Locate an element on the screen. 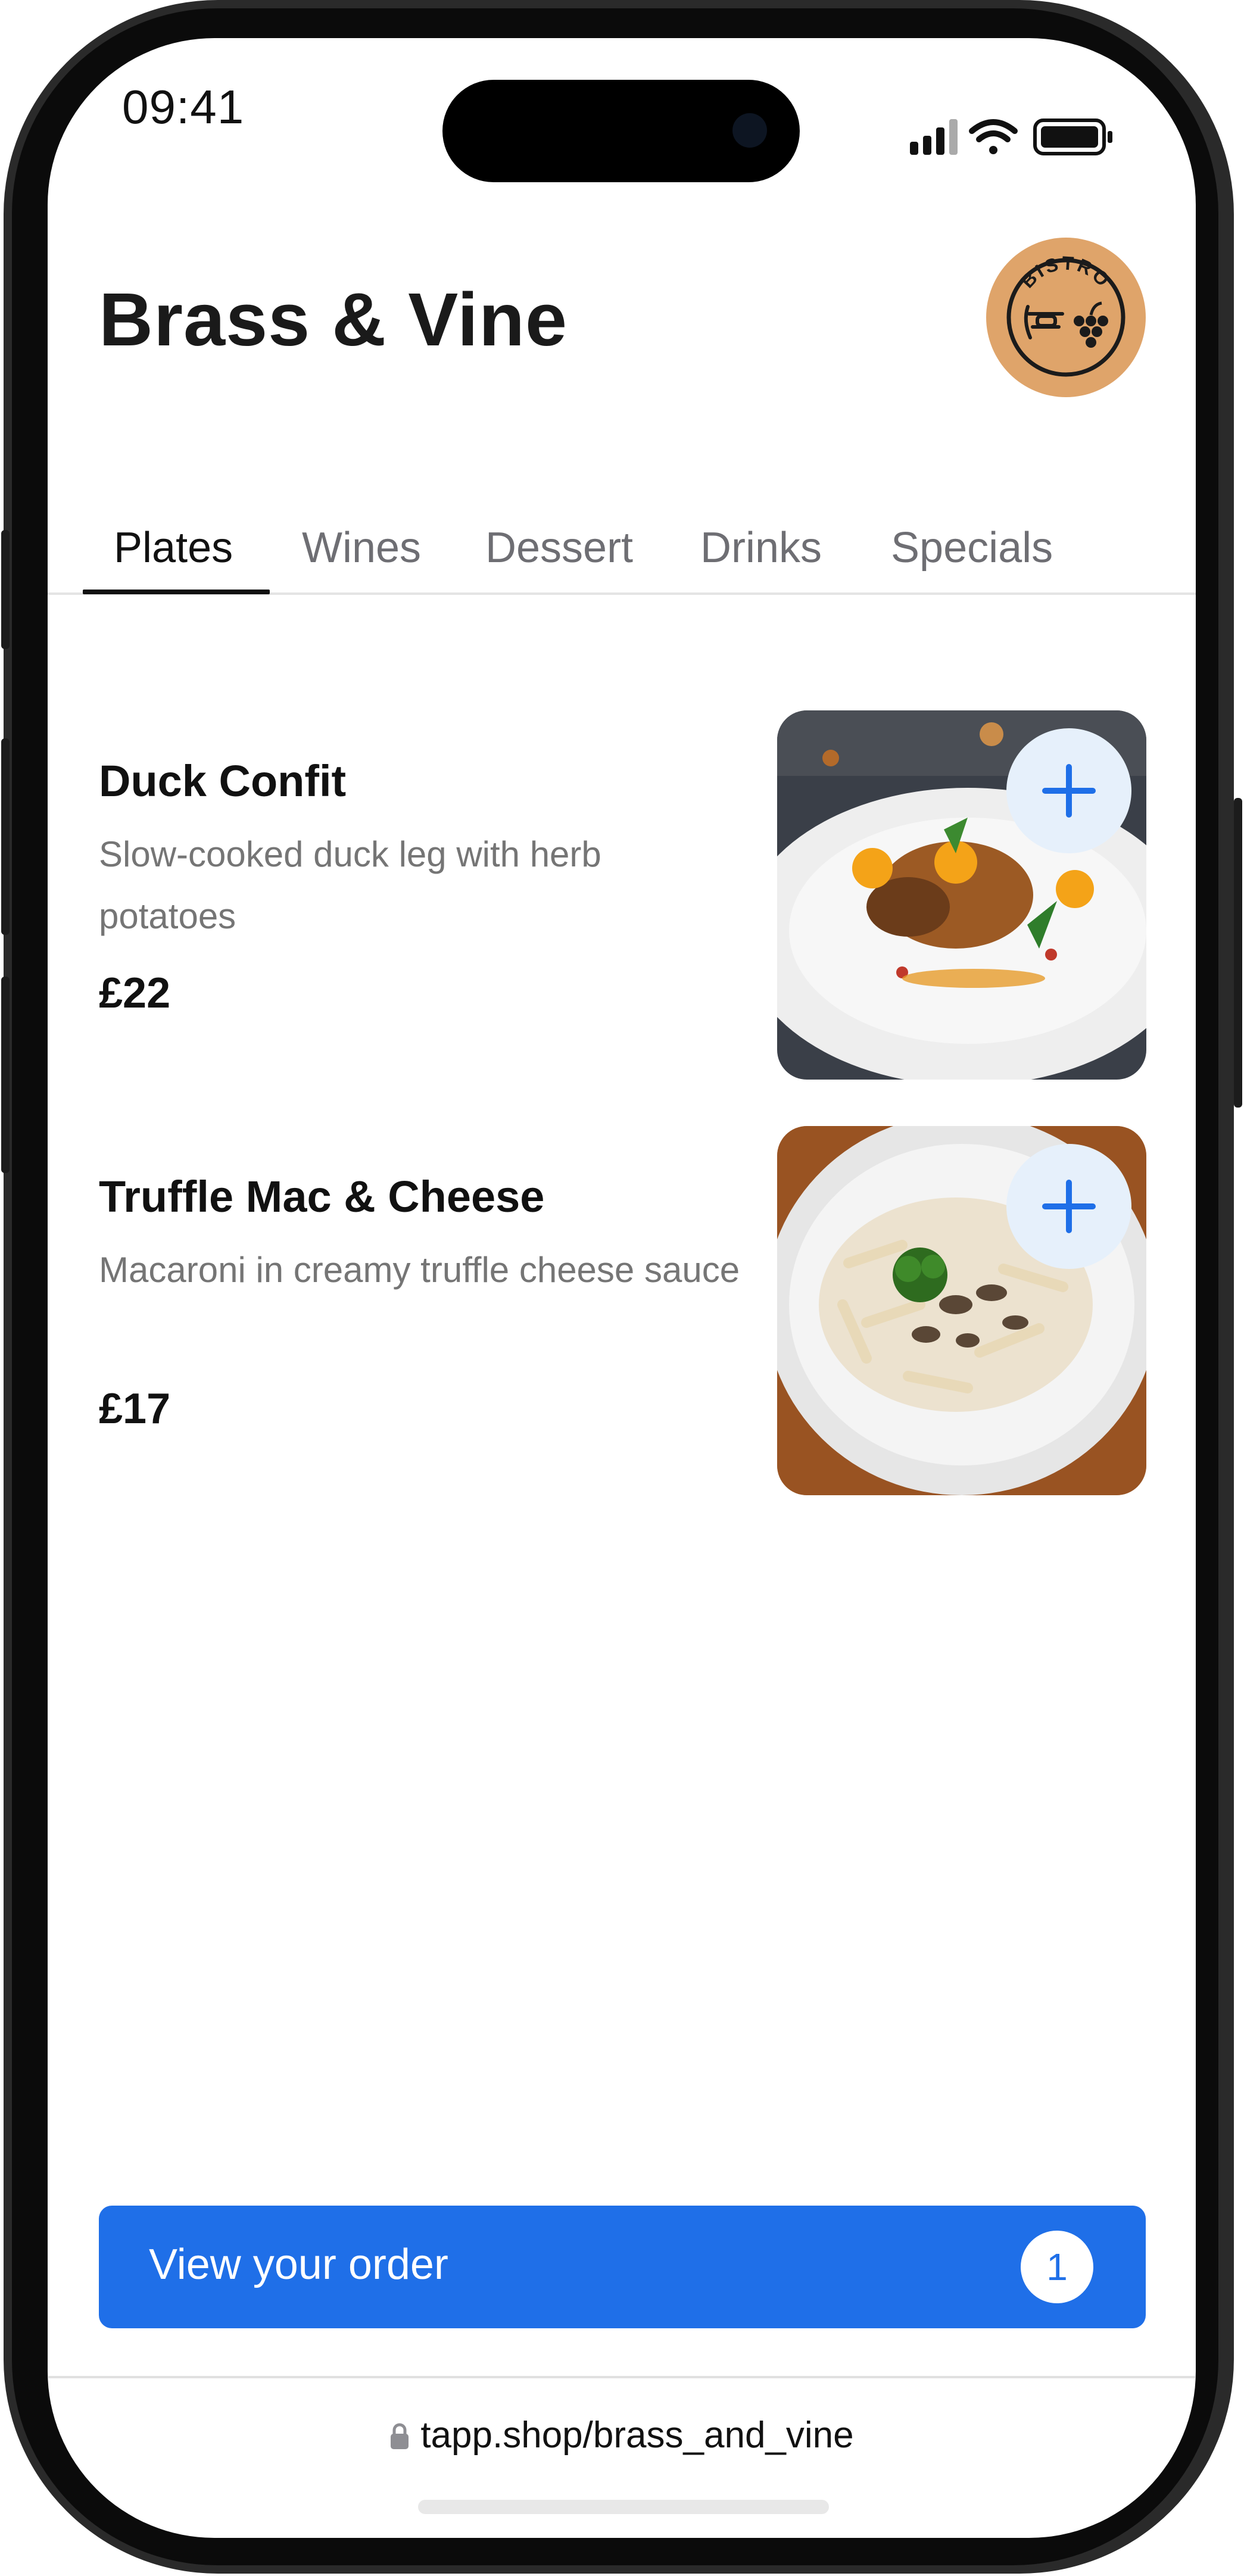  logo-svg: BISTRO is located at coordinates (1065, 315).